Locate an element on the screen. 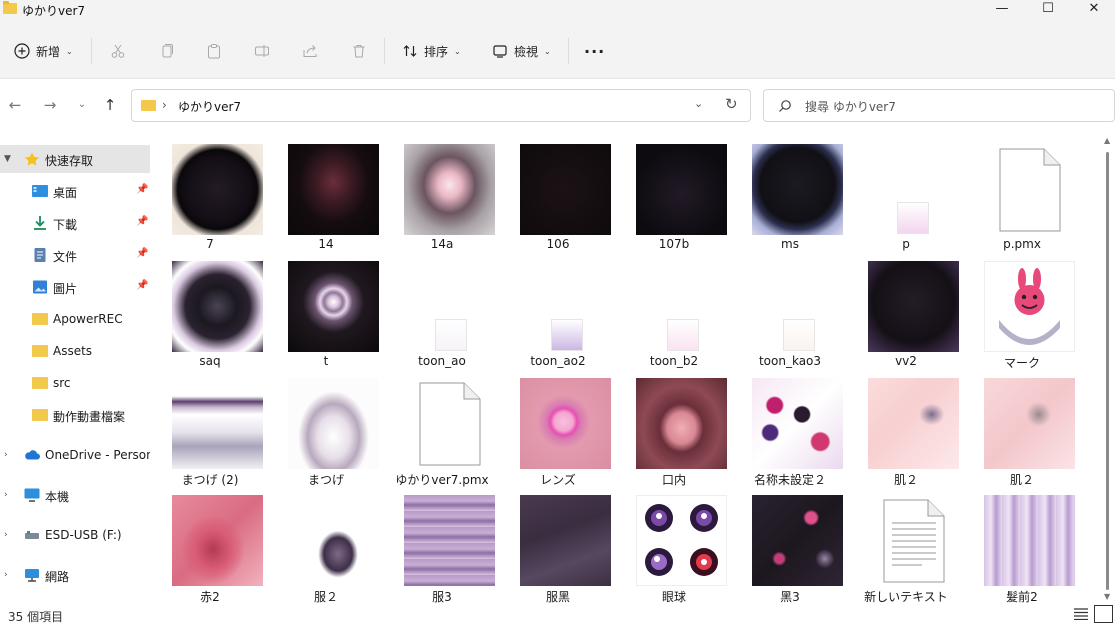  sidebar-item-label: 下載 is located at coordinates (65, 225).